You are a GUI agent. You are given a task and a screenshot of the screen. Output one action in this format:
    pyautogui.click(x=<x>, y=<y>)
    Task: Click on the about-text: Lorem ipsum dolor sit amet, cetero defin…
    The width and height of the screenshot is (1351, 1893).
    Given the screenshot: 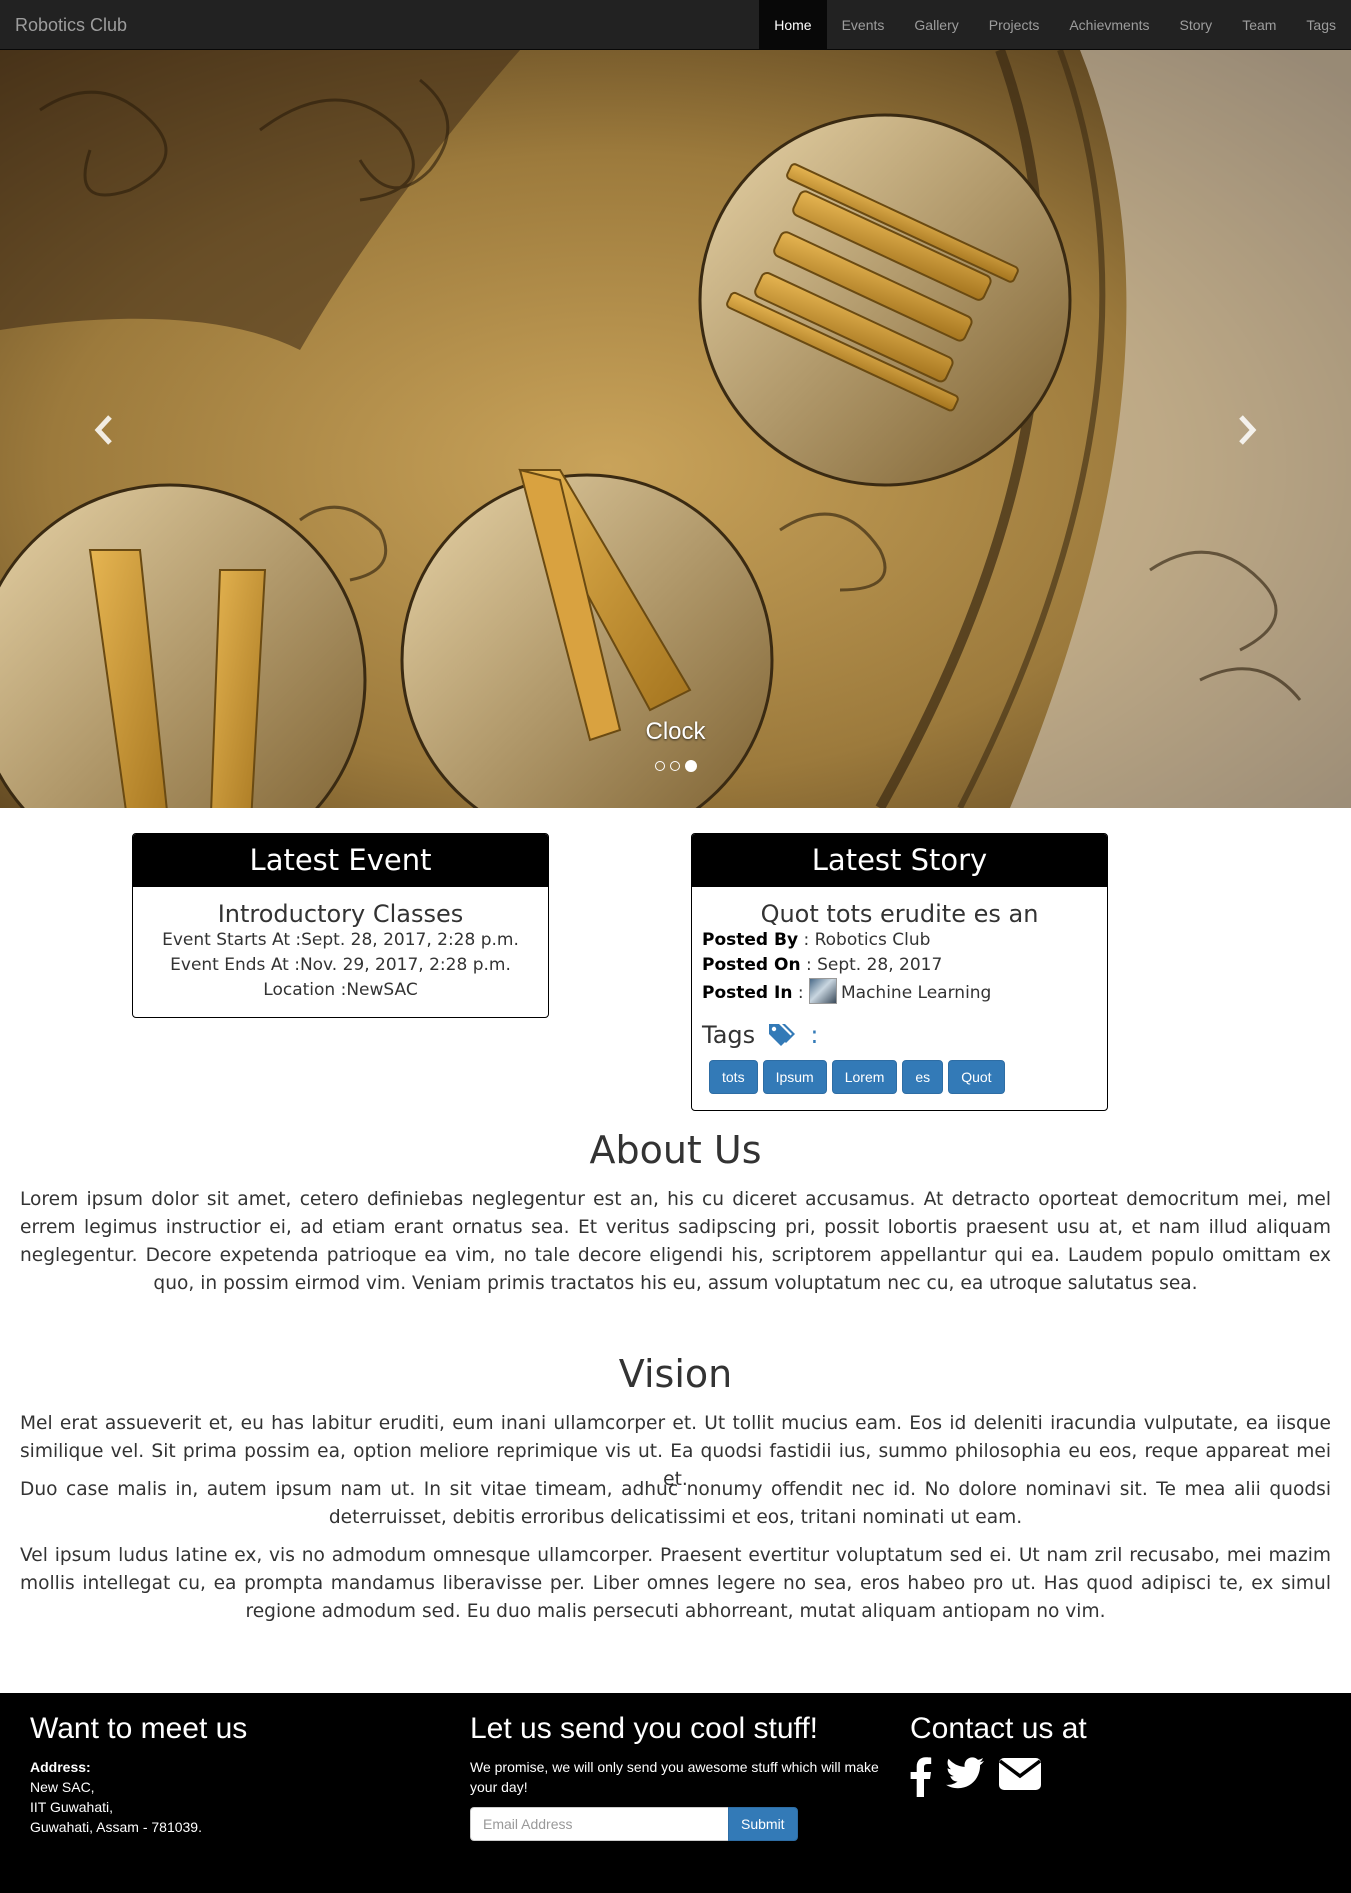 What is the action you would take?
    pyautogui.click(x=675, y=1241)
    